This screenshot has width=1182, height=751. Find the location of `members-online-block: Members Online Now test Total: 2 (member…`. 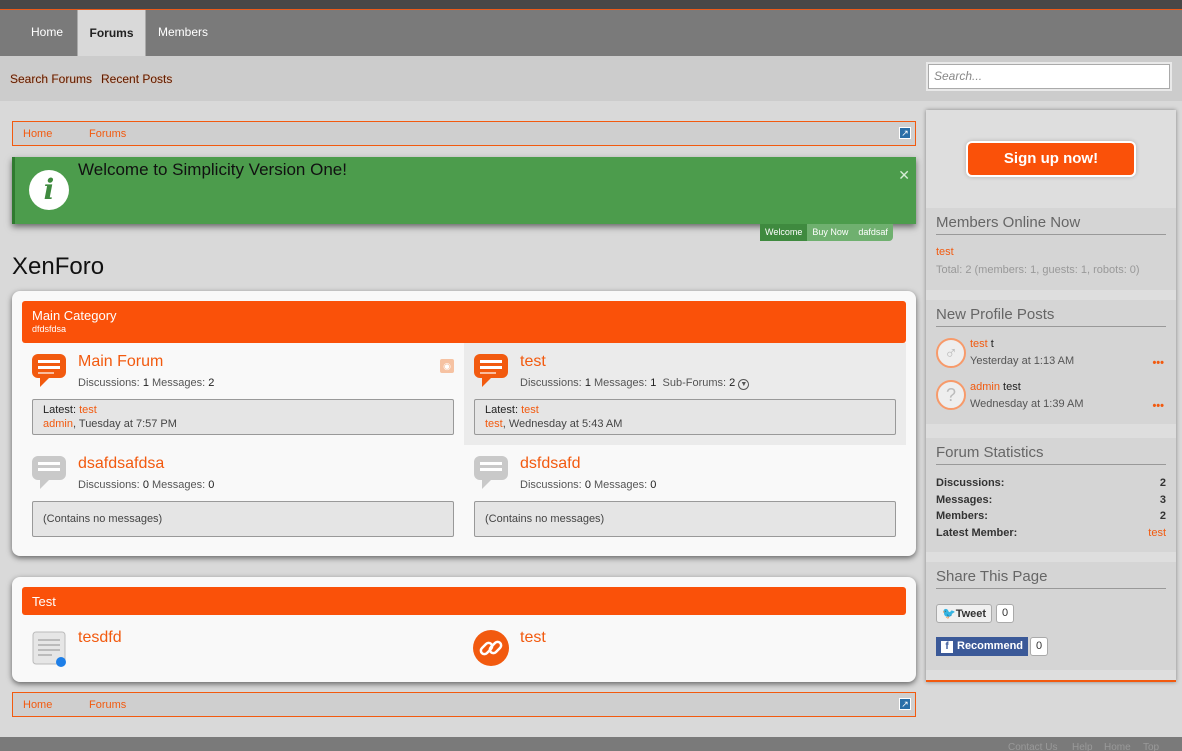

members-online-block: Members Online Now test Total: 2 (member… is located at coordinates (1051, 249).